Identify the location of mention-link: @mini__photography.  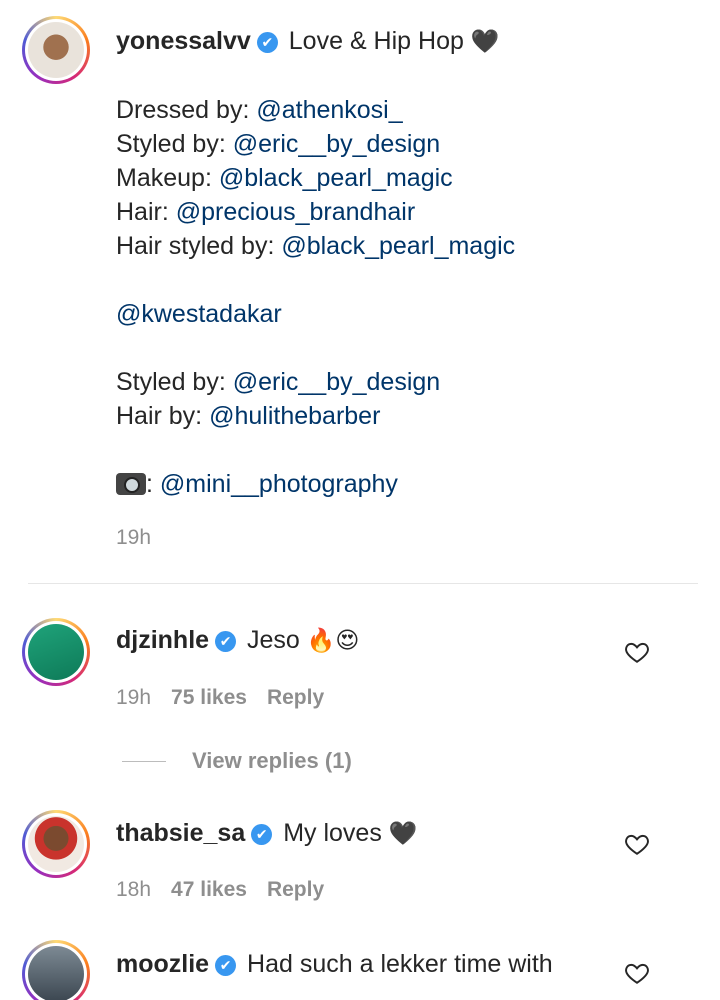
(279, 484).